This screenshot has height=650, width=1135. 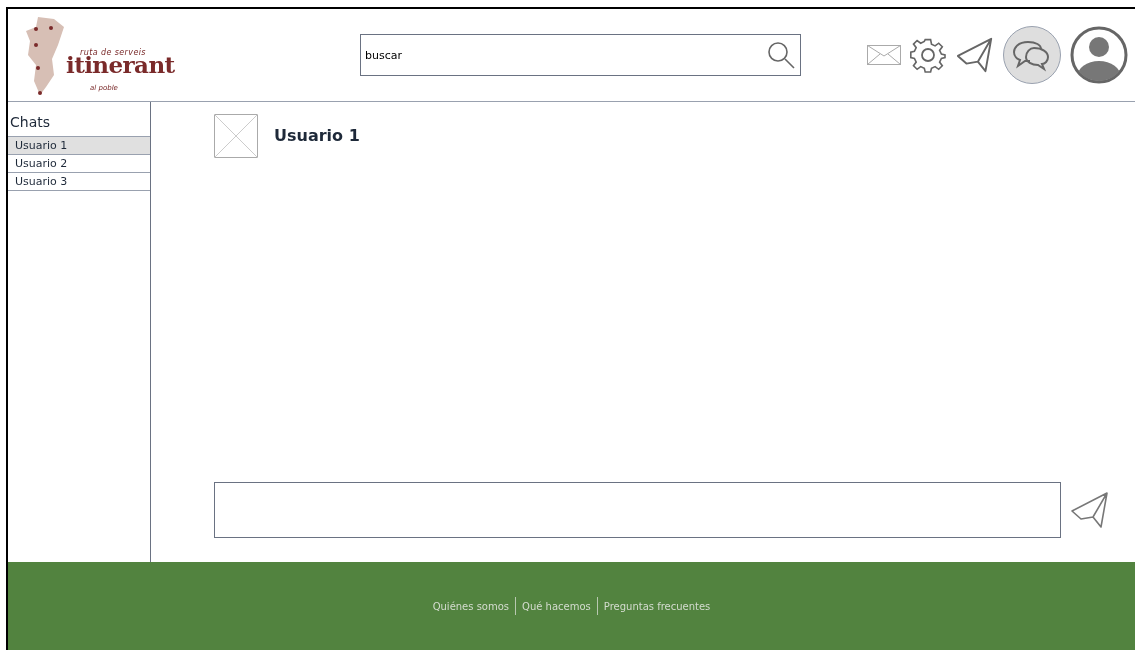 I want to click on message-input-field, so click(x=637, y=510).